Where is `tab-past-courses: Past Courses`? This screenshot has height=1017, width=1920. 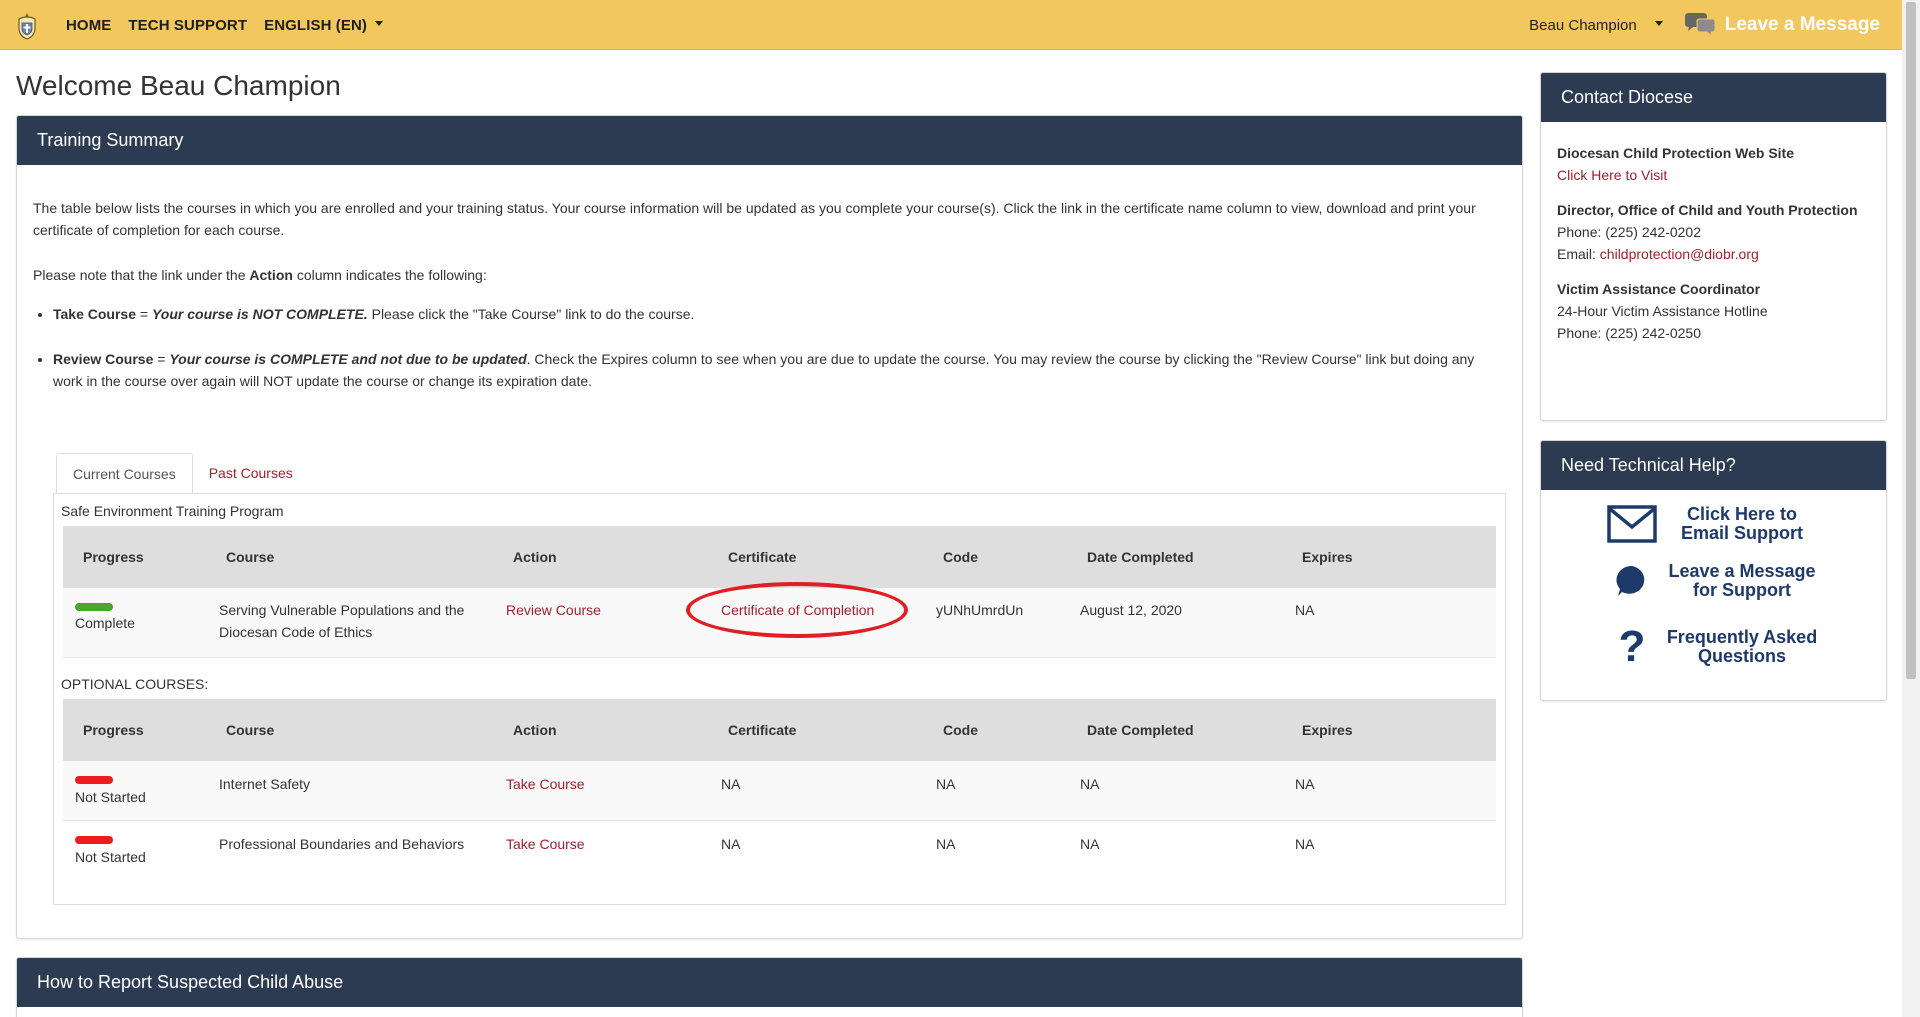 tab-past-courses: Past Courses is located at coordinates (251, 473).